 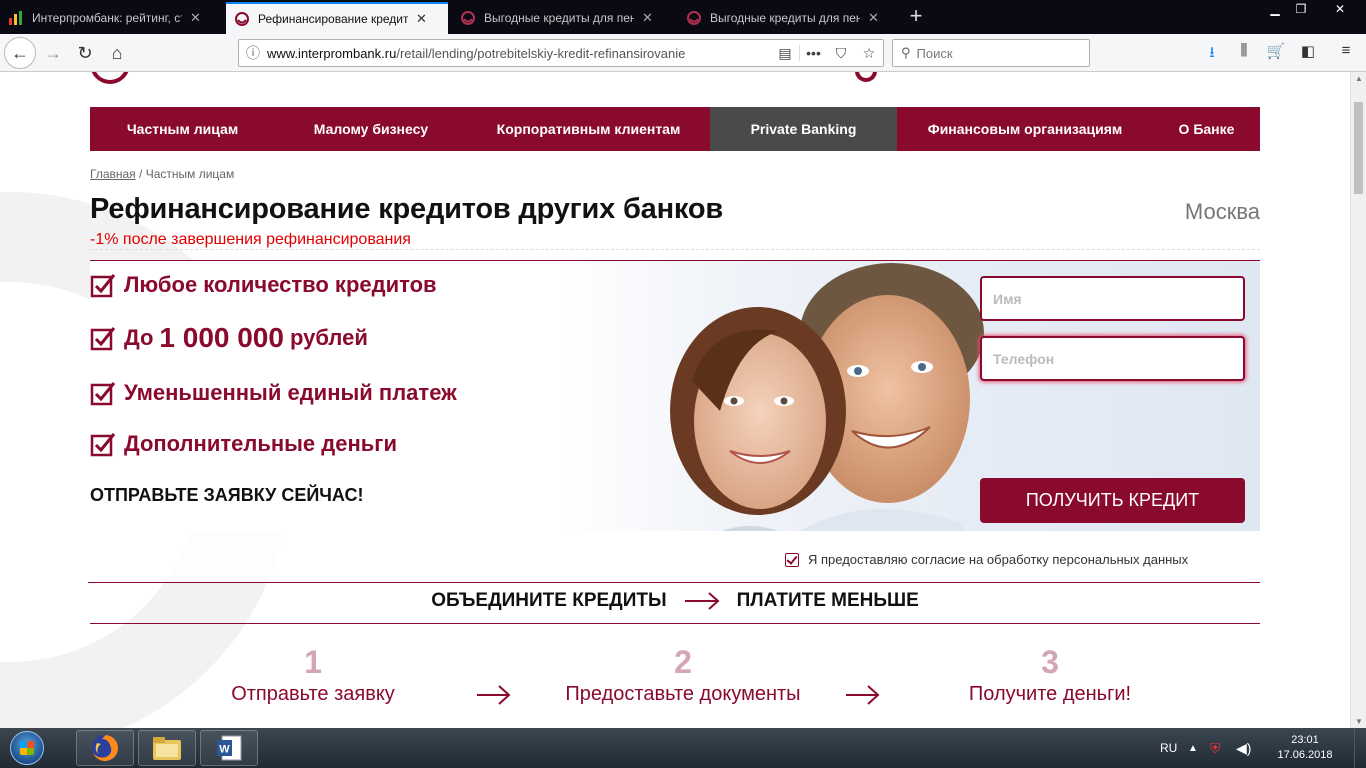 I want to click on bank-logo, so click(x=110, y=78).